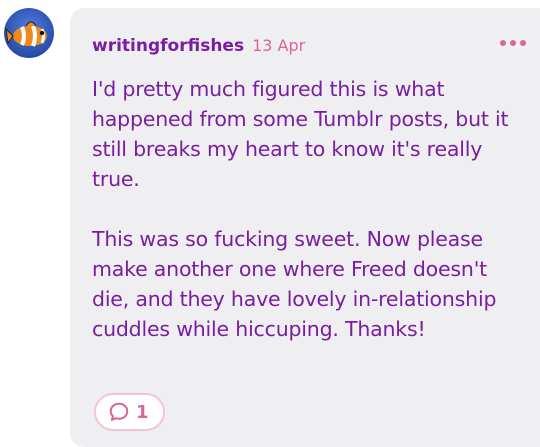  I want to click on speech-bubble-icon, so click(119, 411).